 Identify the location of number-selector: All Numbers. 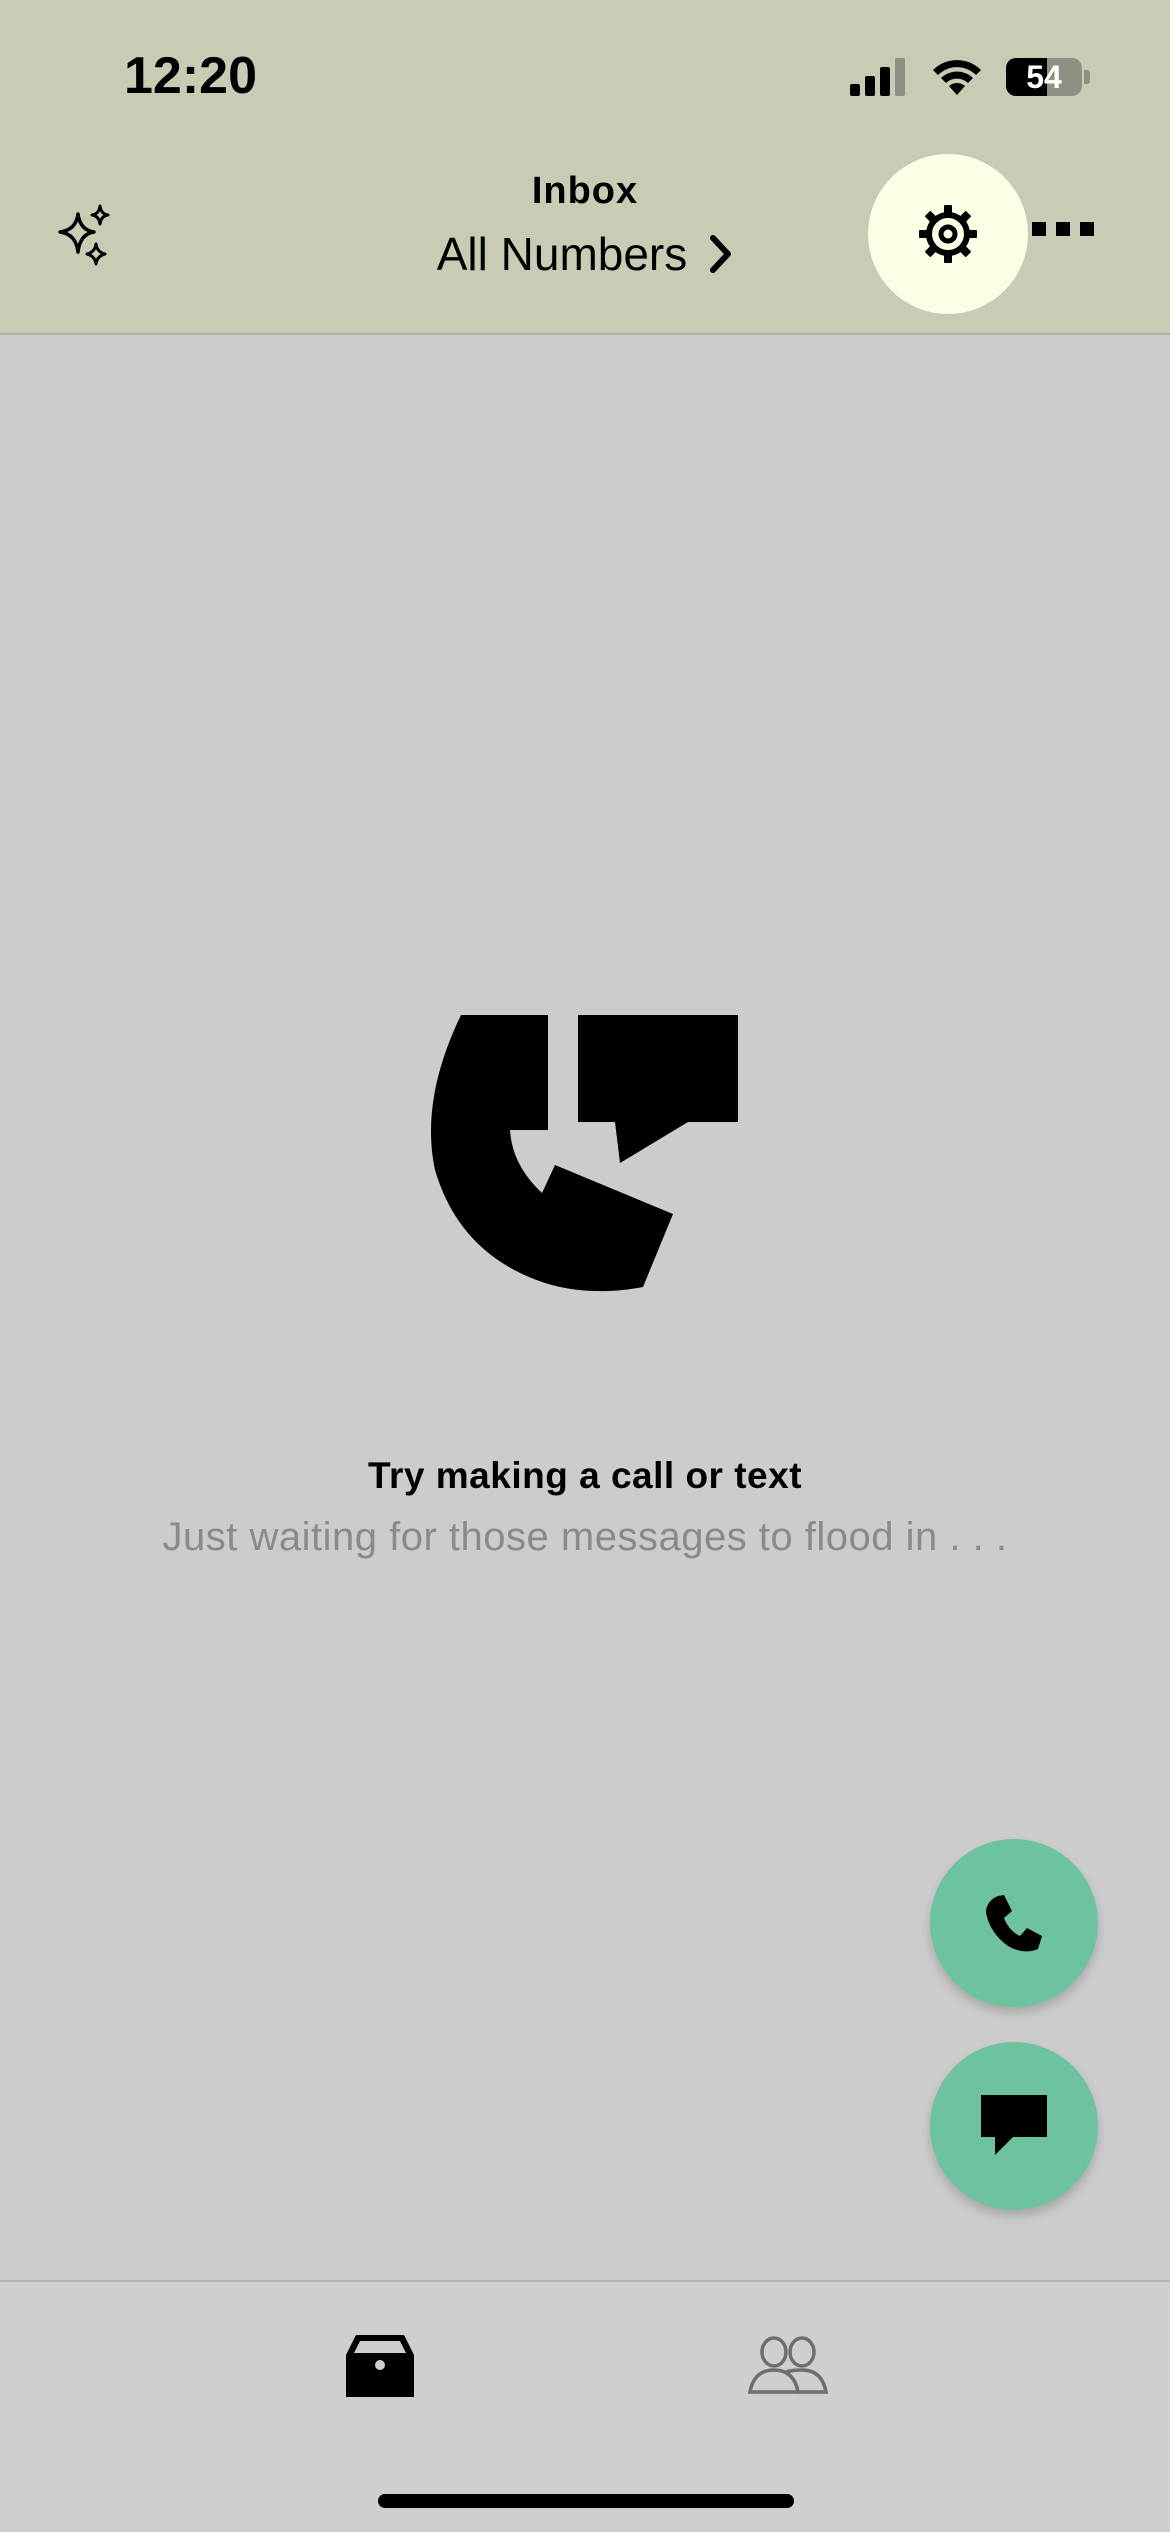
(585, 254).